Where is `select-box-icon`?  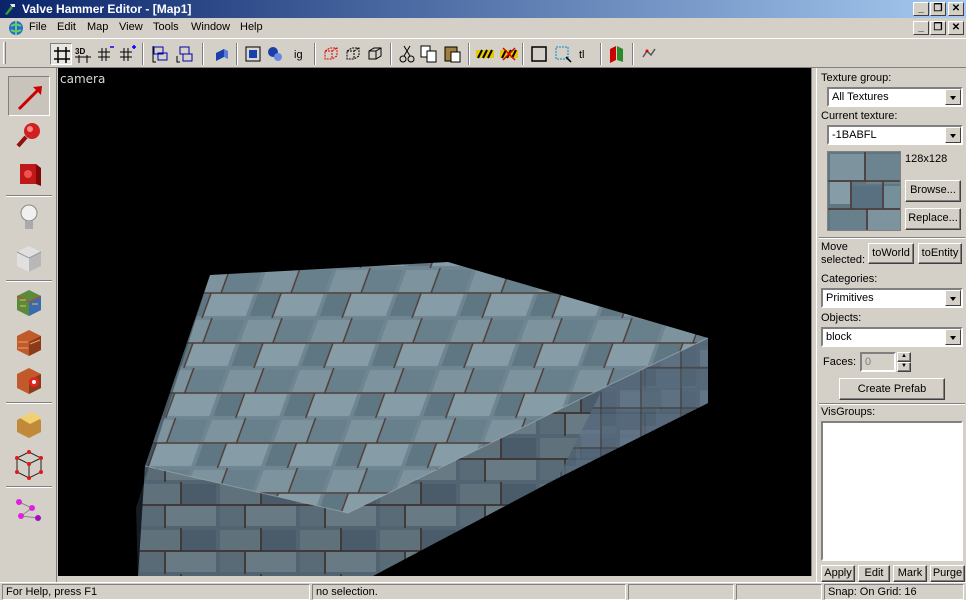 select-box-icon is located at coordinates (539, 54).